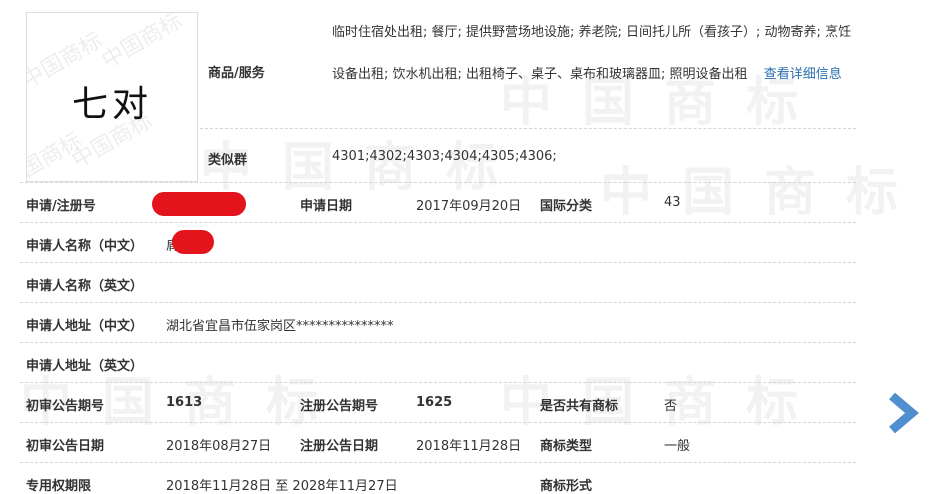 The height and width of the screenshot is (494, 940). I want to click on trademark-image: 中国商标 中国商标 中国商标 中国商标 七对, so click(112, 97).